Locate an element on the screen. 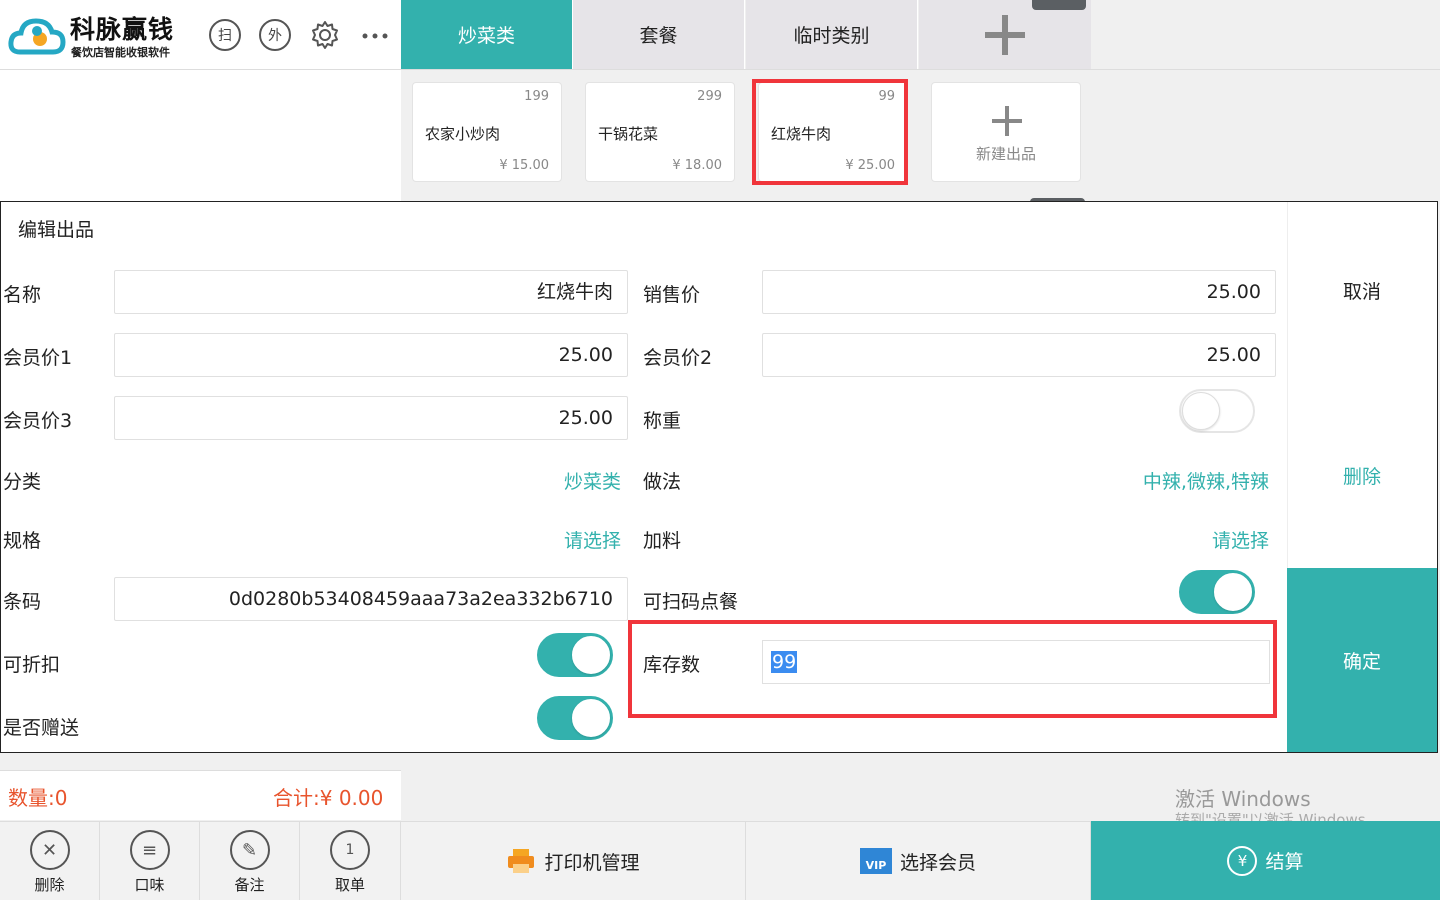 The image size is (1440, 900). member-price-3-field: 25.00 is located at coordinates (371, 418).